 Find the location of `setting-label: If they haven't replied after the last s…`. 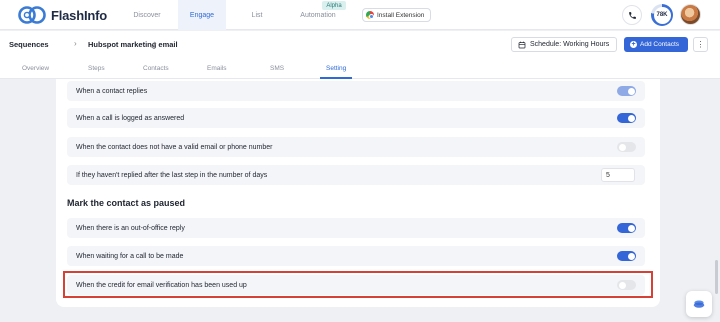

setting-label: If they haven't replied after the last s… is located at coordinates (172, 175).